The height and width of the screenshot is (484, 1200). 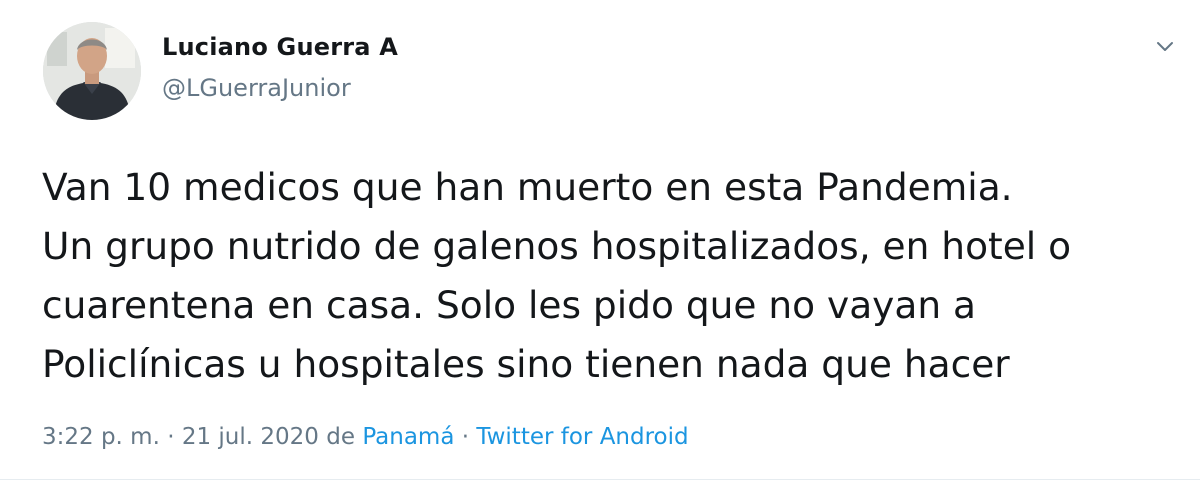 What do you see at coordinates (250, 437) in the screenshot?
I see `tweet-date: 21 jul. 2020` at bounding box center [250, 437].